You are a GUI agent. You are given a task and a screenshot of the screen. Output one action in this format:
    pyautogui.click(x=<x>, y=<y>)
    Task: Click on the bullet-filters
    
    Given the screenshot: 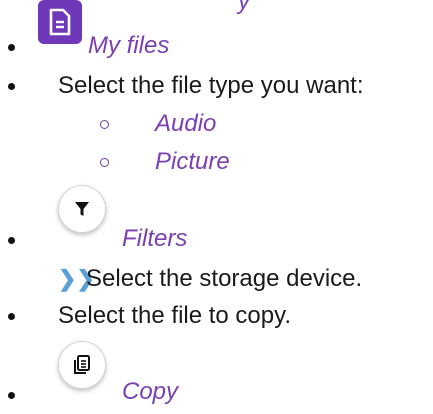 What is the action you would take?
    pyautogui.click(x=11, y=240)
    